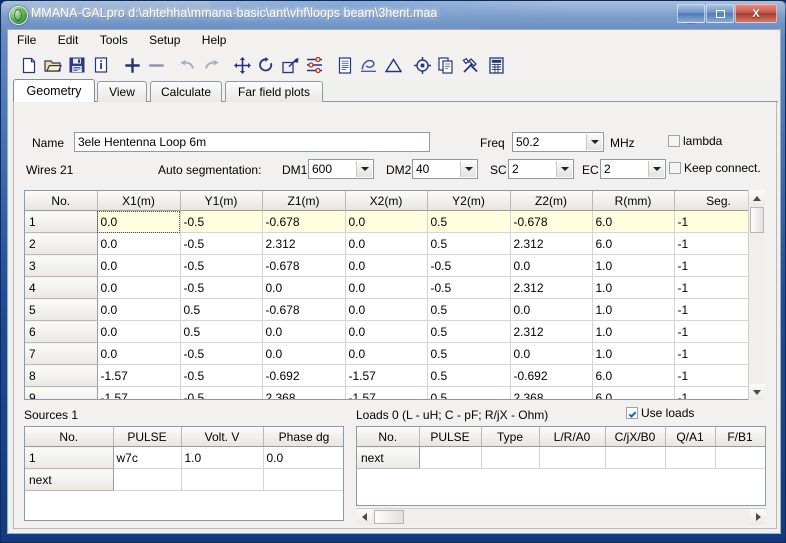  I want to click on column-header-6: F/B1, so click(740, 437).